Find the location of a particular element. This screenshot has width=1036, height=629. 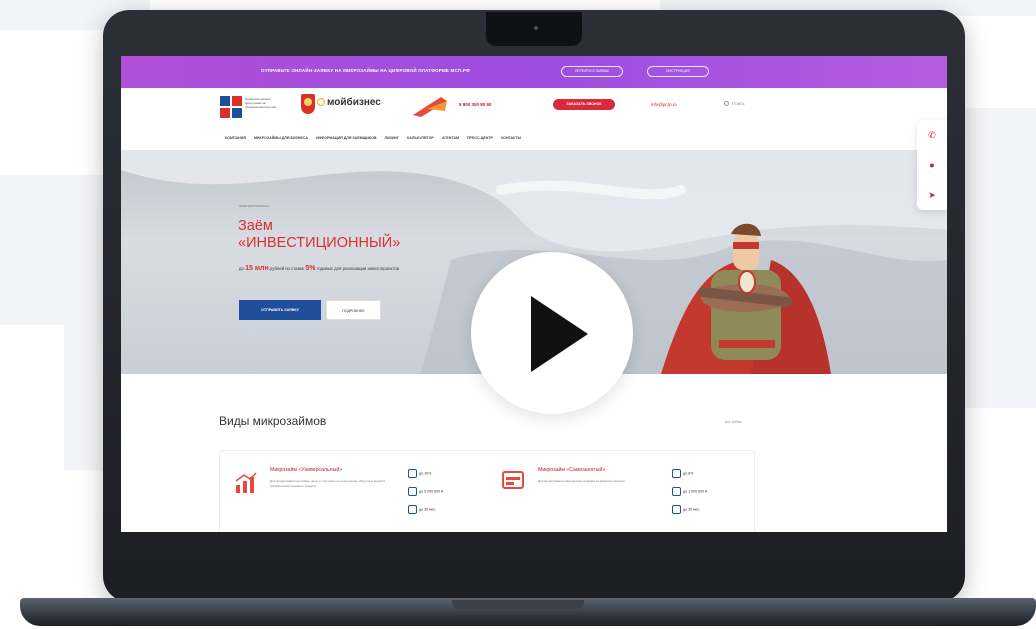

card-universal-amount: до 5 000 000 ₽ is located at coordinates (425, 491).